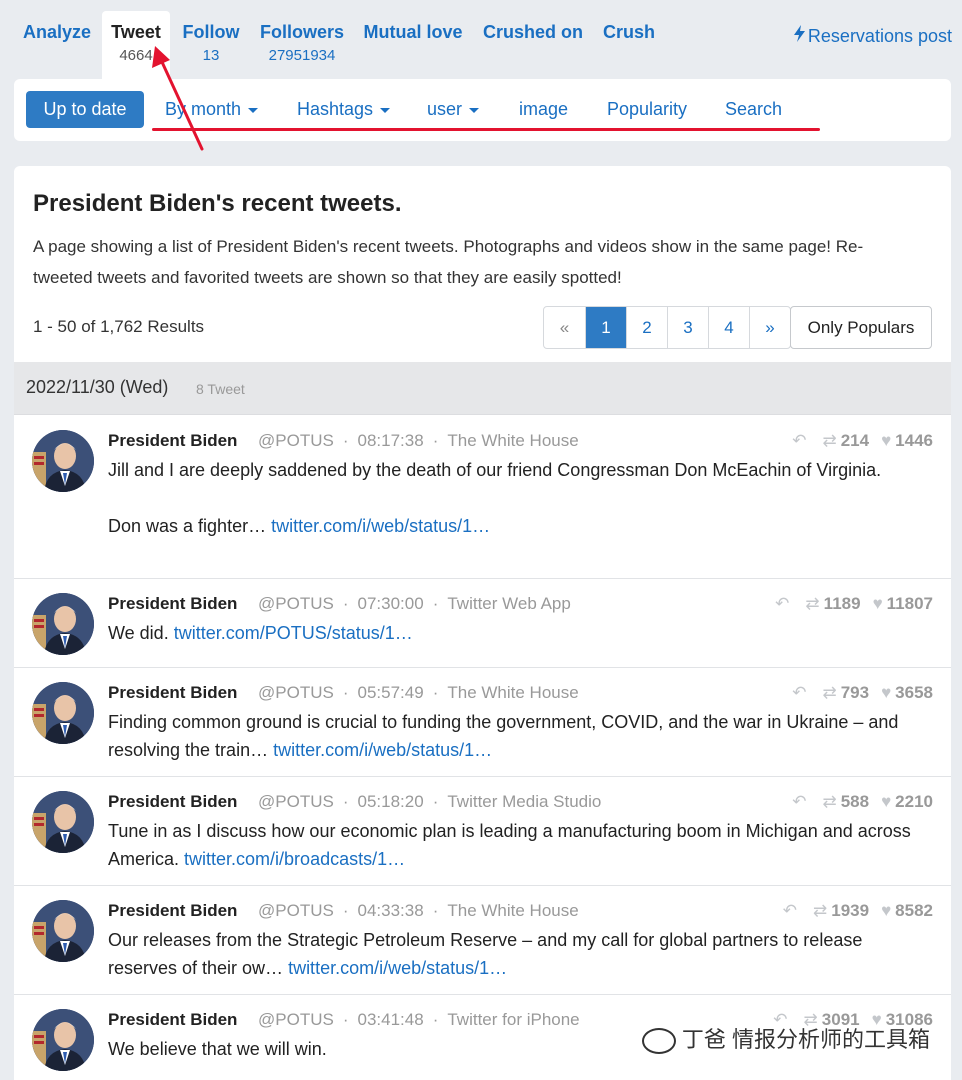  Describe the element at coordinates (605, 327) in the screenshot. I see `pager-page-1: 1` at that location.